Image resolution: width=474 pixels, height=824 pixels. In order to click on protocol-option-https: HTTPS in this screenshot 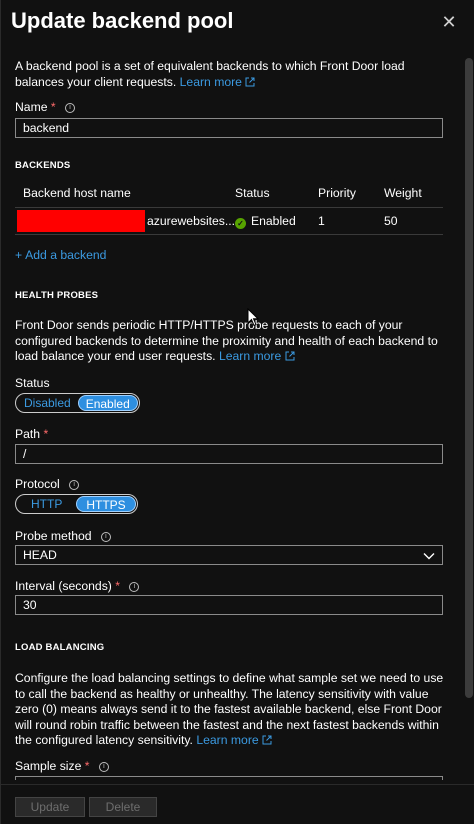, I will do `click(106, 504)`.